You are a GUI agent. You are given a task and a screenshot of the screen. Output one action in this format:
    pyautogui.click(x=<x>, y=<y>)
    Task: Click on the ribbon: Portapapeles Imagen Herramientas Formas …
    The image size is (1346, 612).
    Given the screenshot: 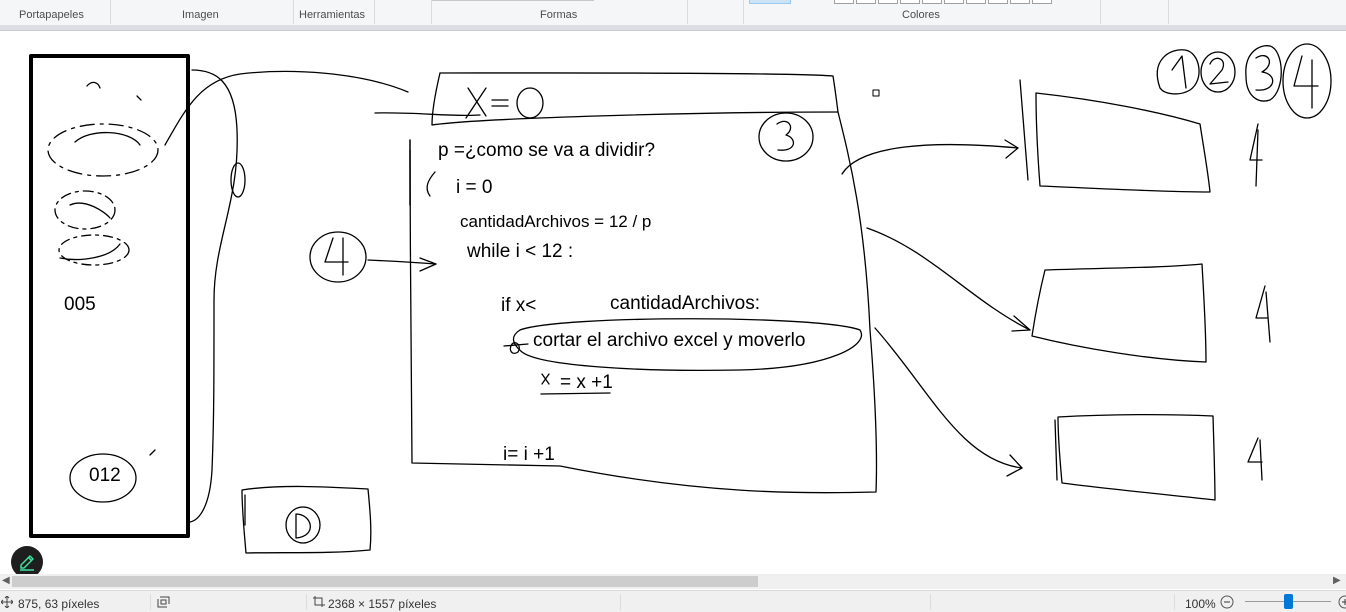 What is the action you would take?
    pyautogui.click(x=673, y=13)
    